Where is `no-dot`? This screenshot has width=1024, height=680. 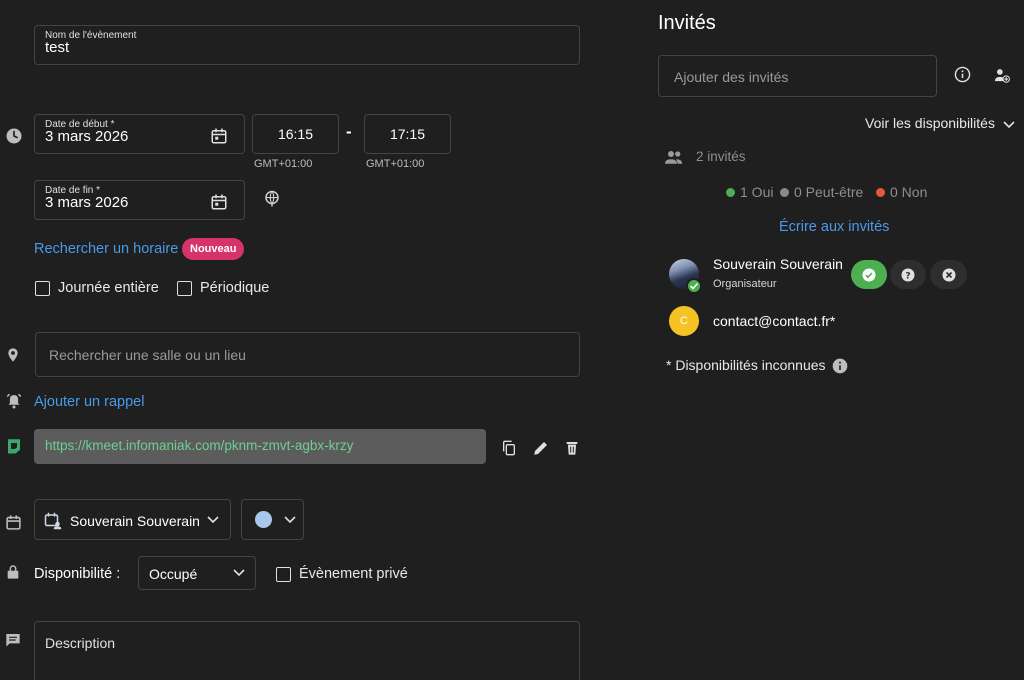
no-dot is located at coordinates (880, 192).